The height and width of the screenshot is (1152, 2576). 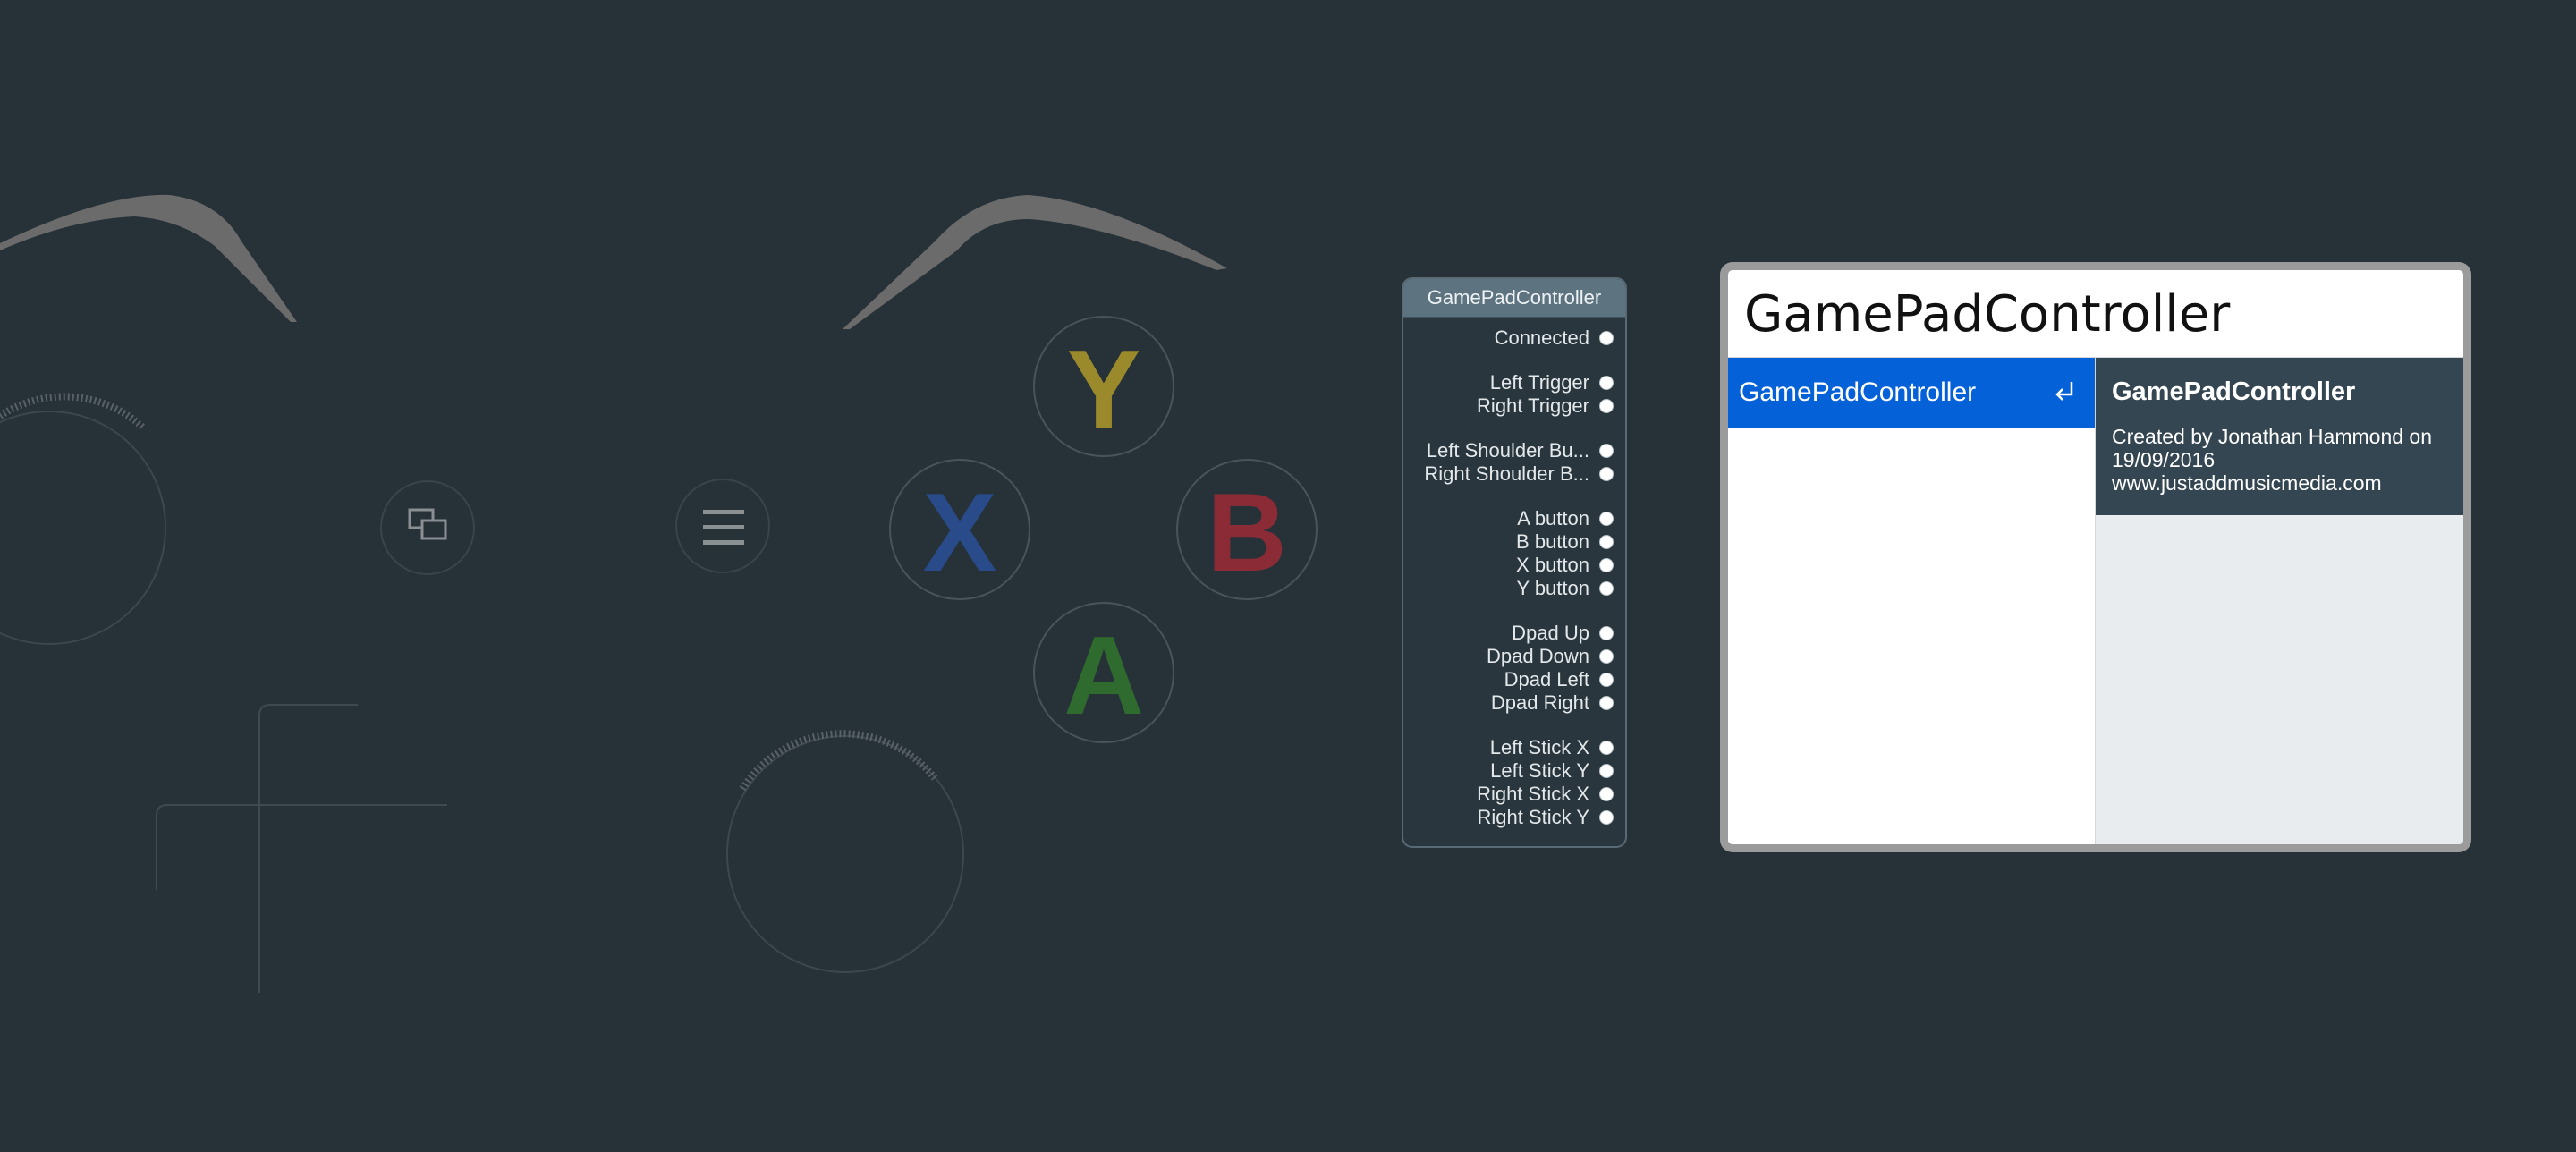 I want to click on outlet-label: Left Stick X, so click(x=1539, y=747).